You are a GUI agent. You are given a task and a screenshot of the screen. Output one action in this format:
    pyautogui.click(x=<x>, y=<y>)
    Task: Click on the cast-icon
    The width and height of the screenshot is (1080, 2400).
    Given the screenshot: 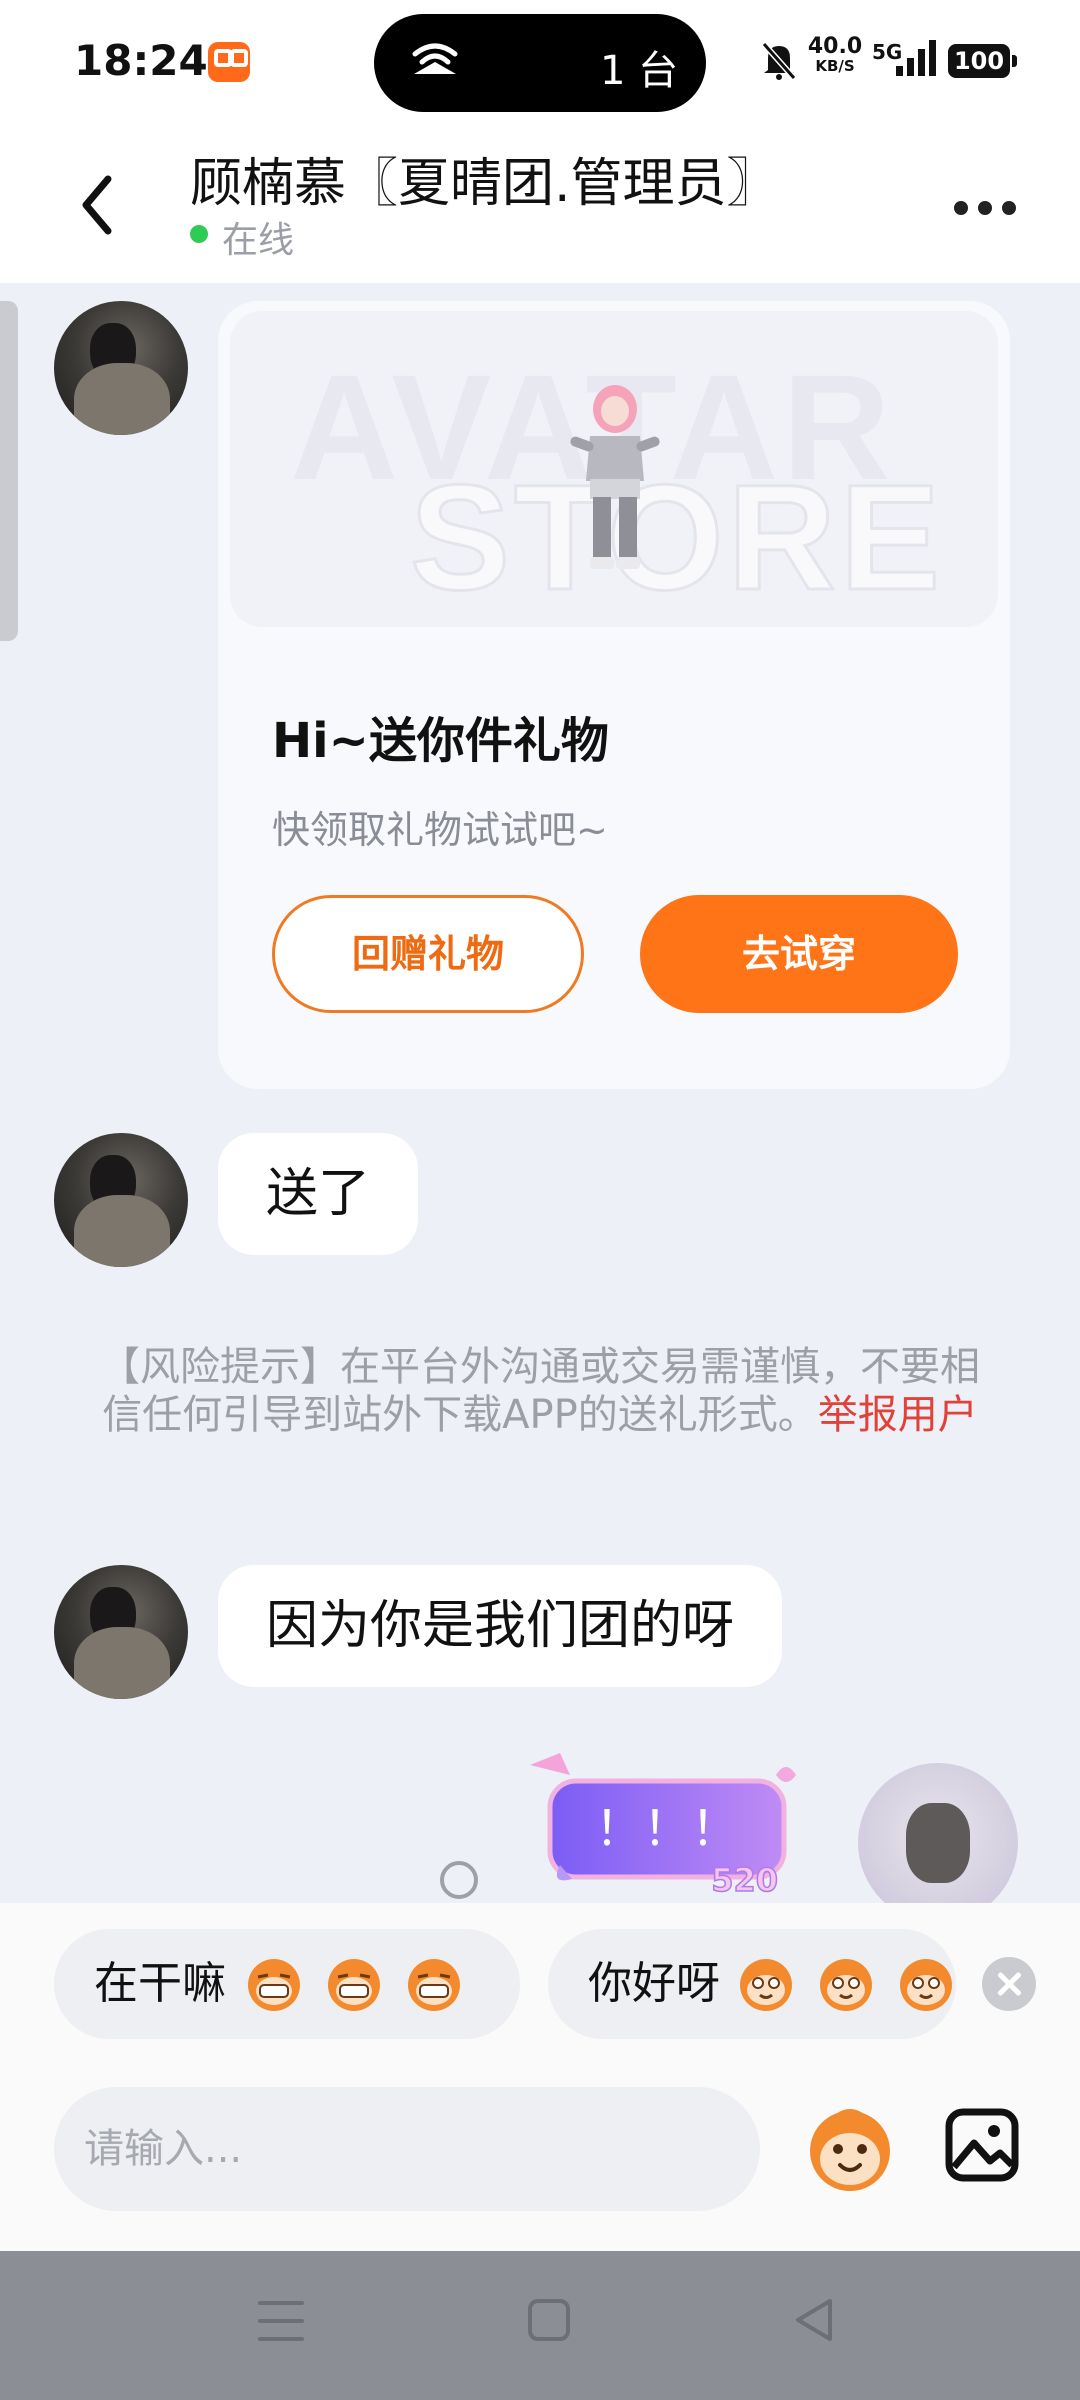 What is the action you would take?
    pyautogui.click(x=435, y=58)
    